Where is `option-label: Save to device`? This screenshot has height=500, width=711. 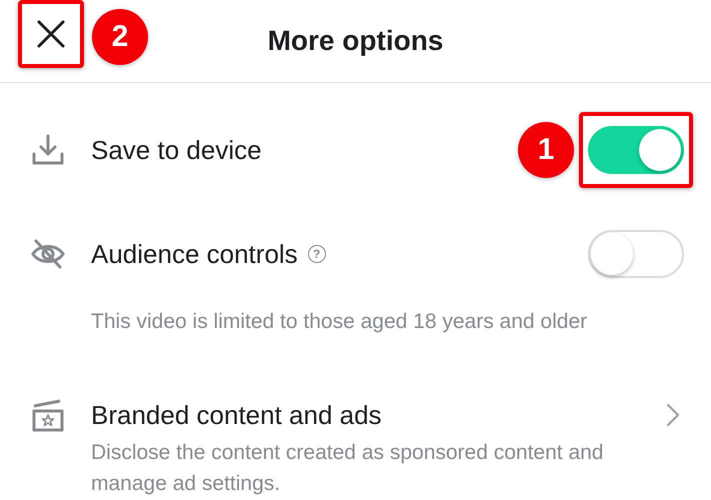 option-label: Save to device is located at coordinates (176, 150).